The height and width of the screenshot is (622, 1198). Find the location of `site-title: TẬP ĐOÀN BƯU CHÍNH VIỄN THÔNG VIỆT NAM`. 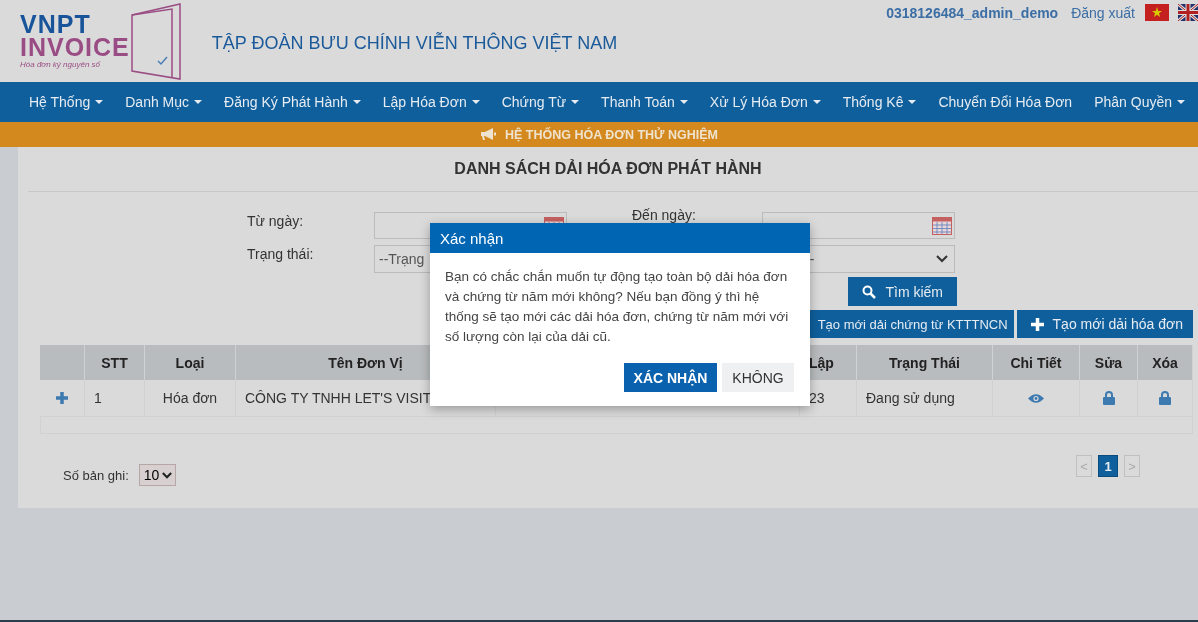

site-title: TẬP ĐOÀN BƯU CHÍNH VIỄN THÔNG VIỆT NAM is located at coordinates (414, 43).